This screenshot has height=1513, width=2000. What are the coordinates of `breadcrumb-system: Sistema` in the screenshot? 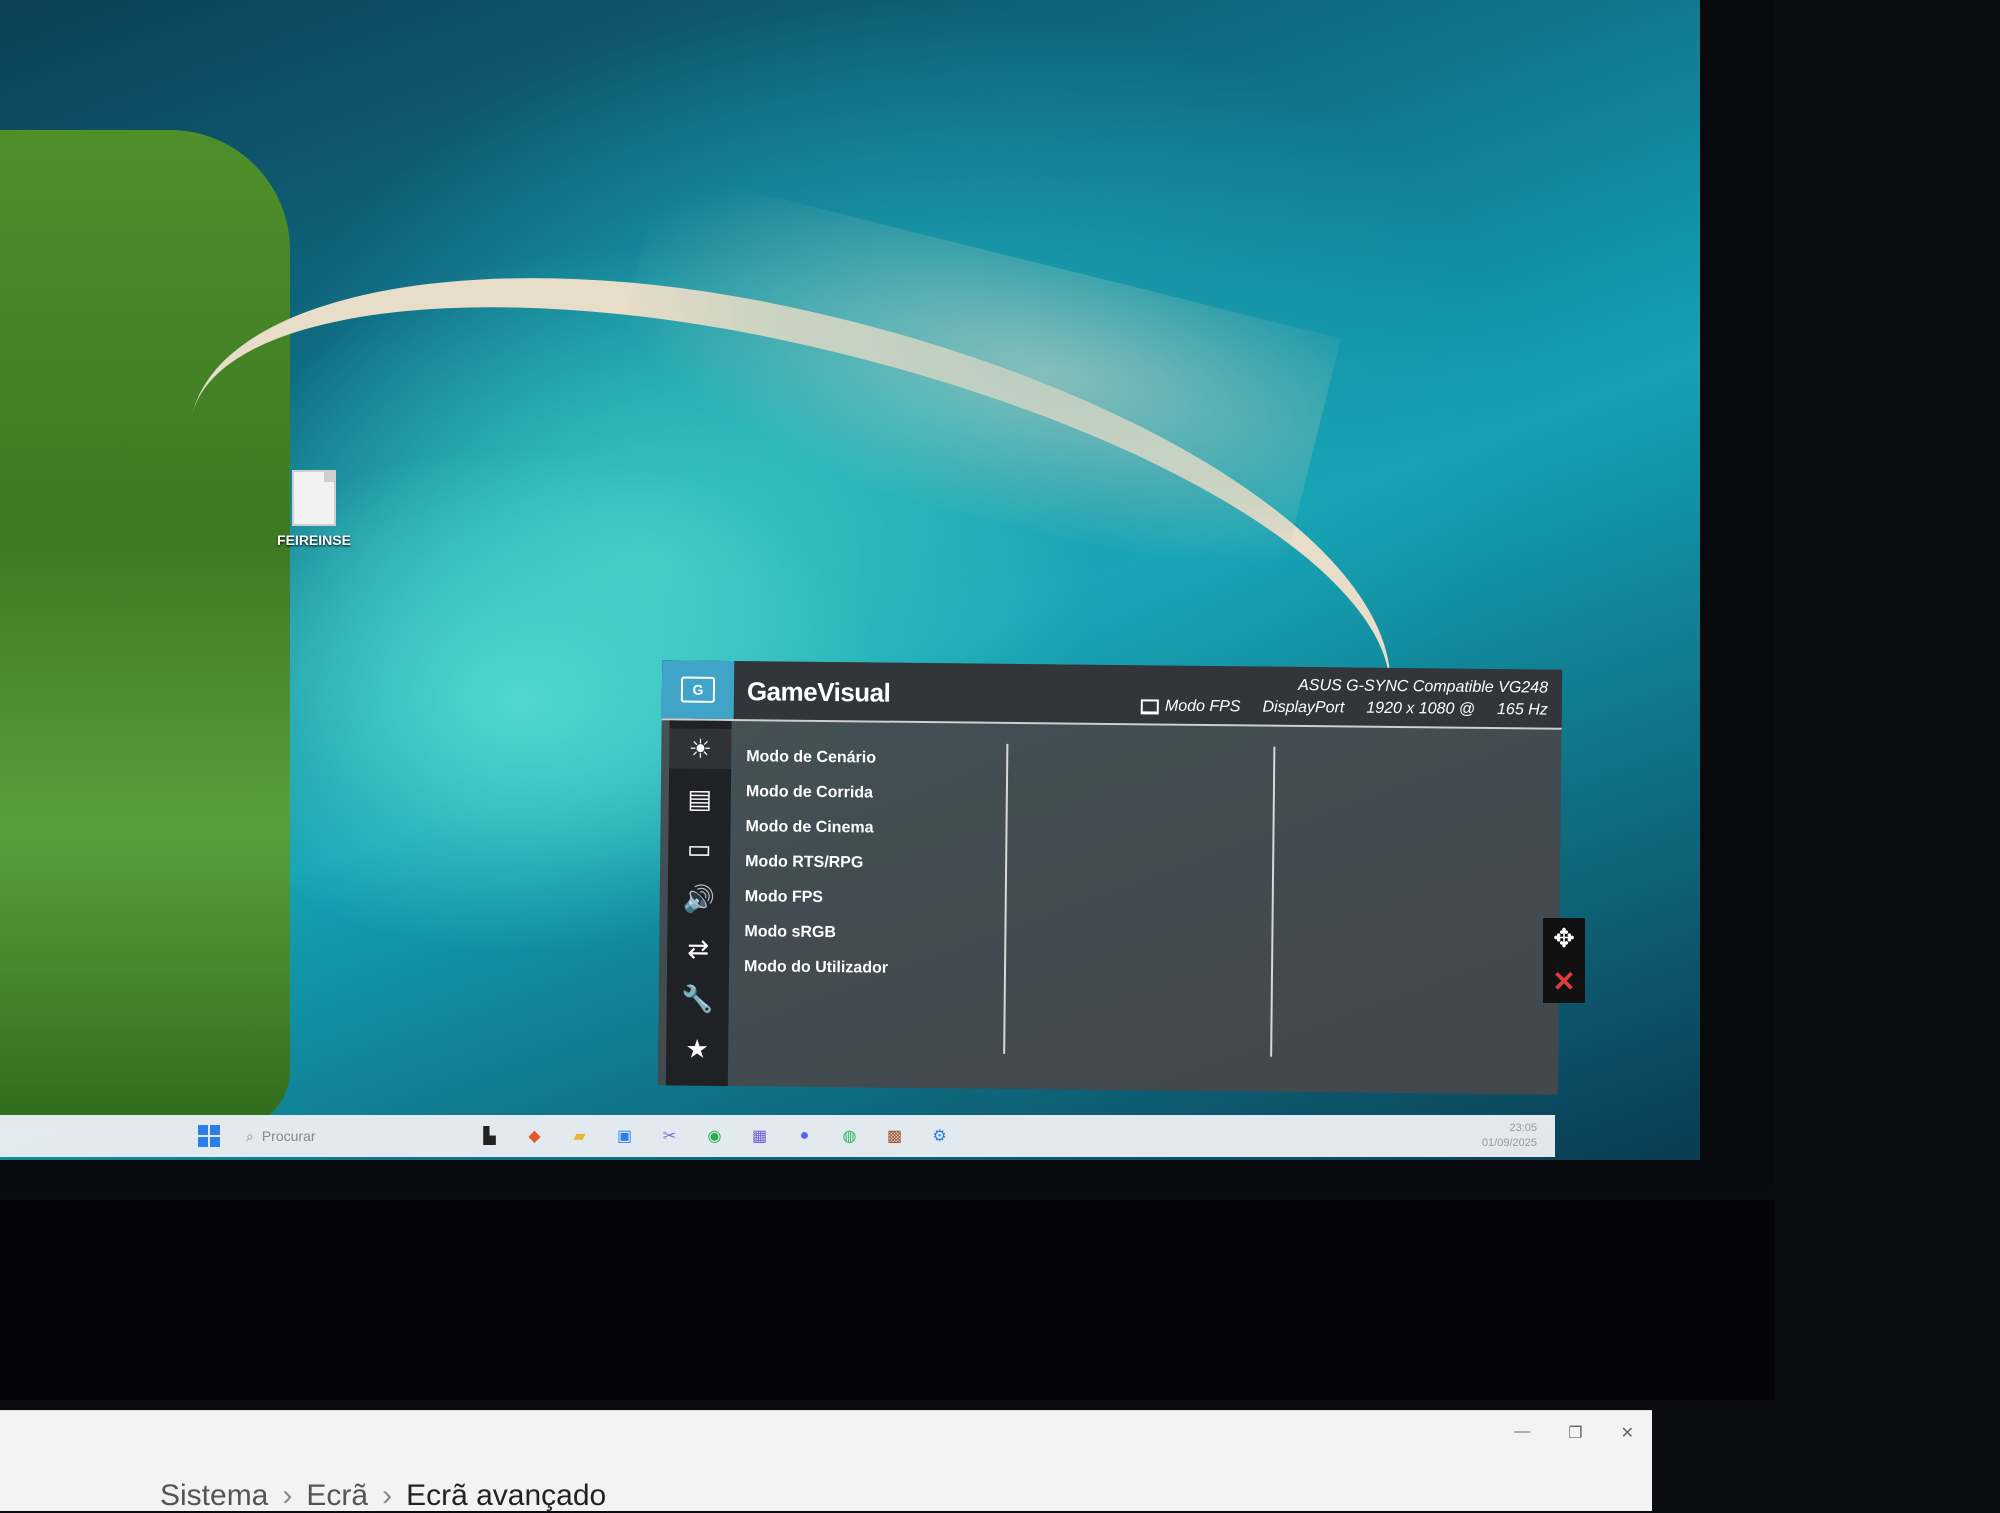 It's located at (214, 1496).